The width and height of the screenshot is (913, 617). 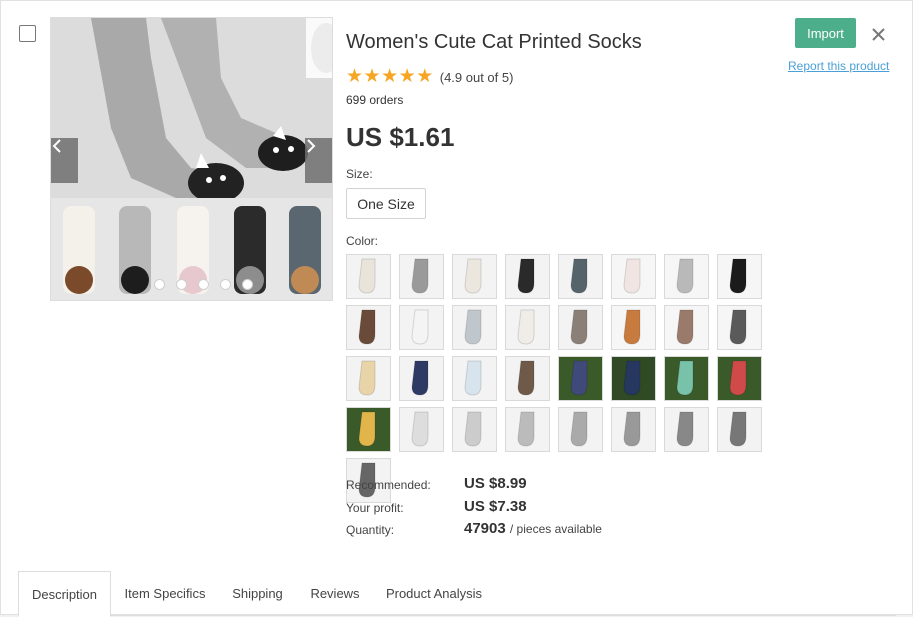 What do you see at coordinates (485, 528) in the screenshot?
I see `quantity-value: 47903` at bounding box center [485, 528].